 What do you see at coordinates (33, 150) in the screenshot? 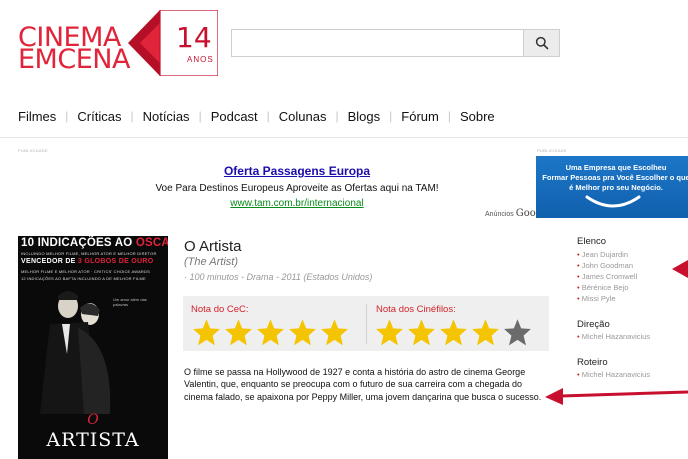
I see `ad-label-left: PUBLICIDADE` at bounding box center [33, 150].